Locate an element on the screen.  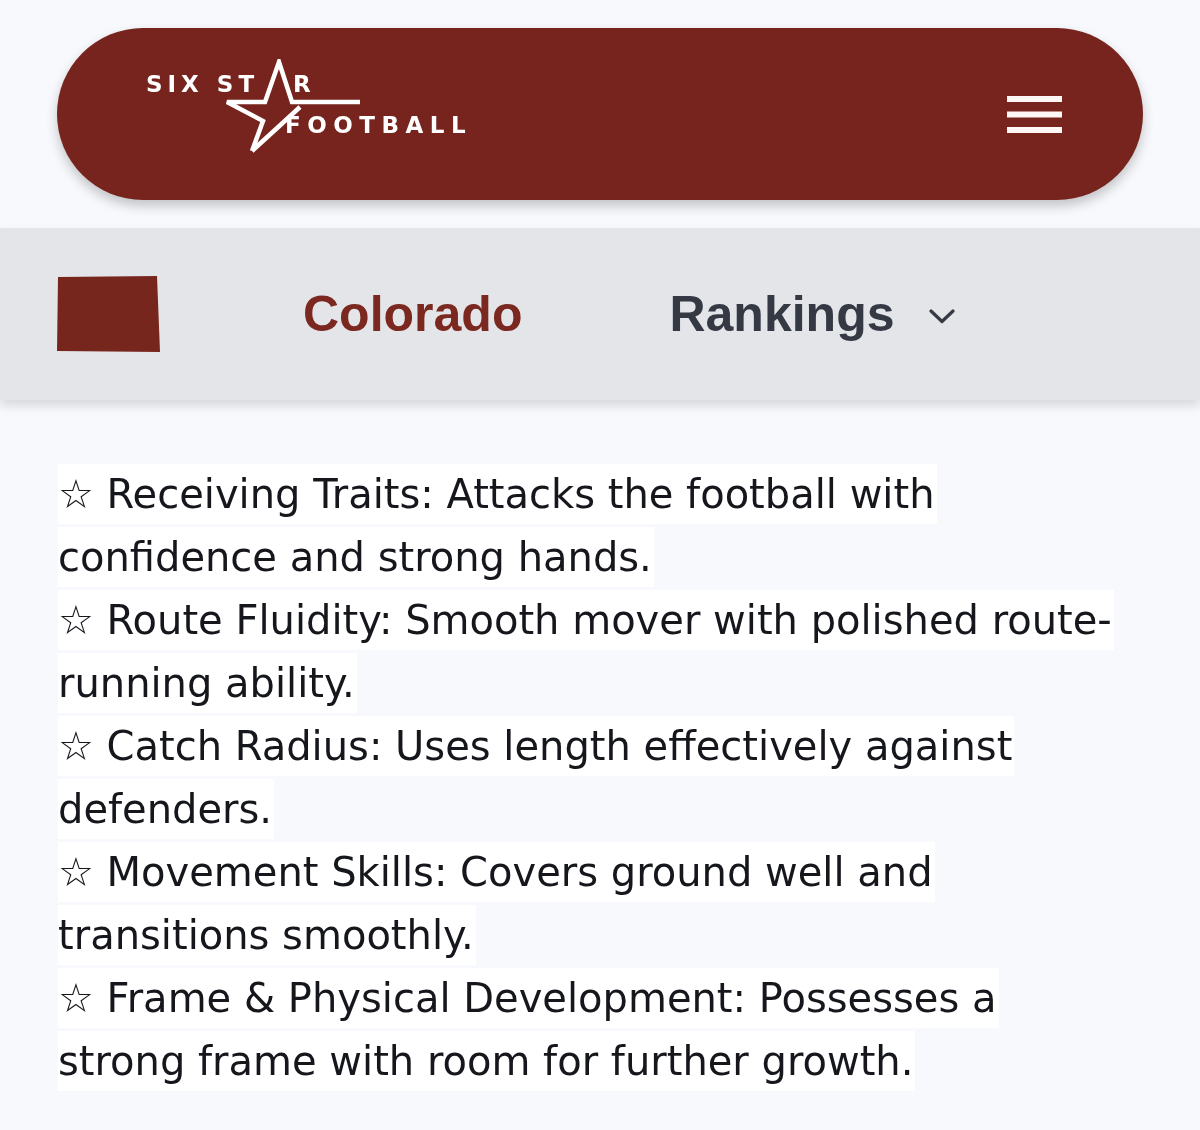
menu-button is located at coordinates (1034, 114).